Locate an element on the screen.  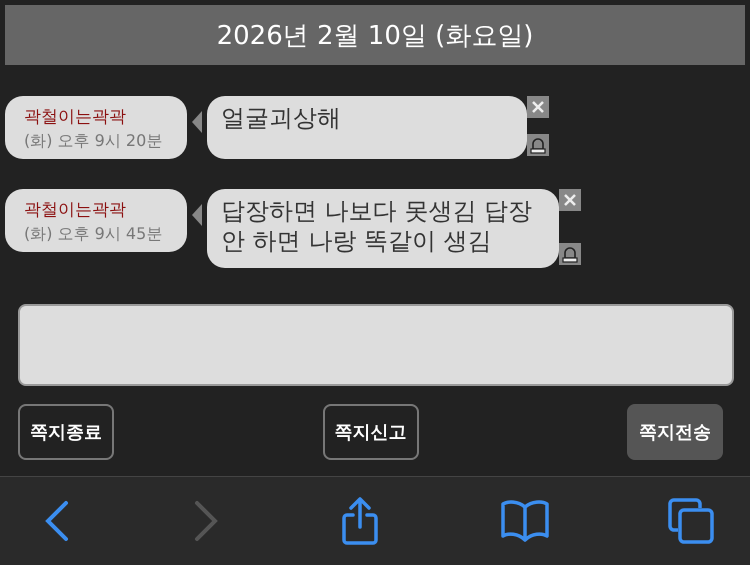
tabs-button is located at coordinates (691, 521).